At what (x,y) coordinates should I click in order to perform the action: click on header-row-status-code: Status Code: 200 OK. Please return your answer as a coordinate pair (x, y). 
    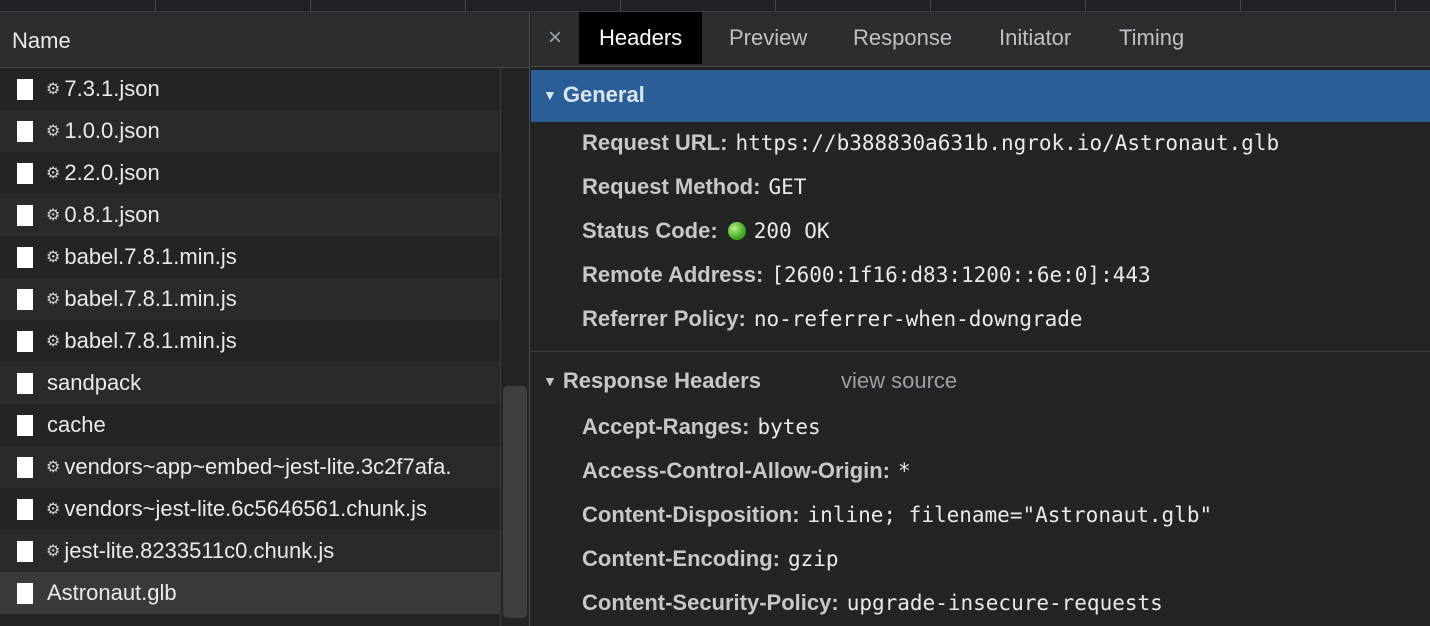
    Looking at the image, I should click on (706, 231).